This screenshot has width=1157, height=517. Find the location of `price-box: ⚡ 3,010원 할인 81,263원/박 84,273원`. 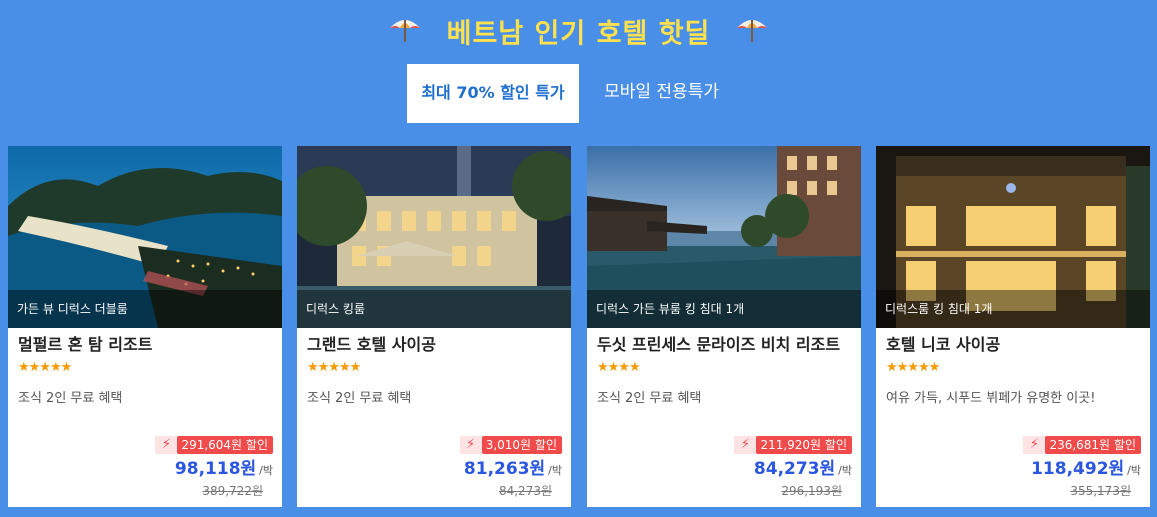

price-box: ⚡ 3,010원 할인 81,263원/박 84,273원 is located at coordinates (510, 467).